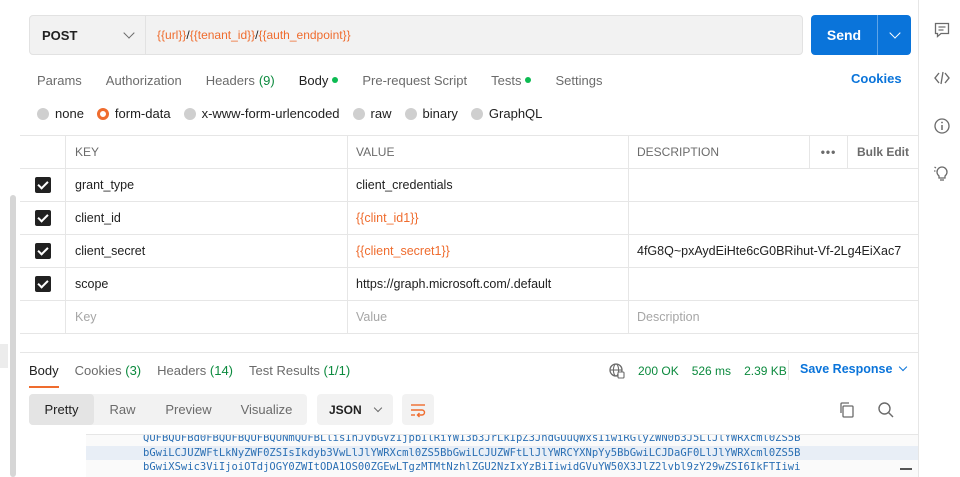  What do you see at coordinates (61, 409) in the screenshot?
I see `view-pretty: Pretty` at bounding box center [61, 409].